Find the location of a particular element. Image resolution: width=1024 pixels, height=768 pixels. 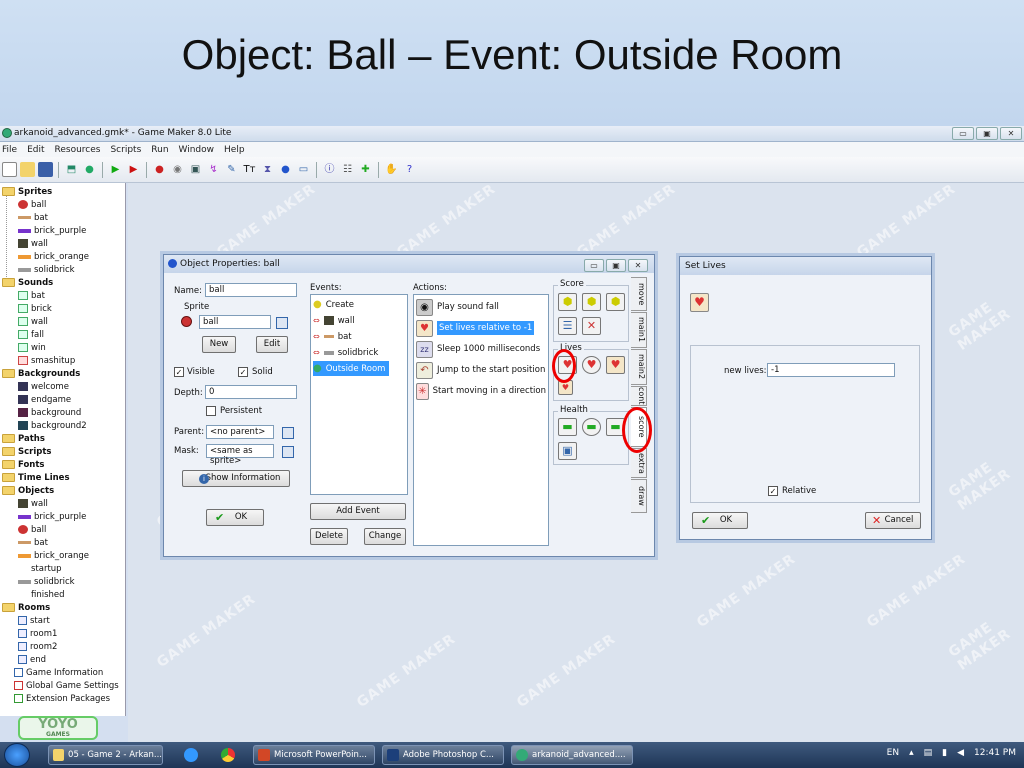

clear-highscore-icon: ✕ is located at coordinates (591, 326).